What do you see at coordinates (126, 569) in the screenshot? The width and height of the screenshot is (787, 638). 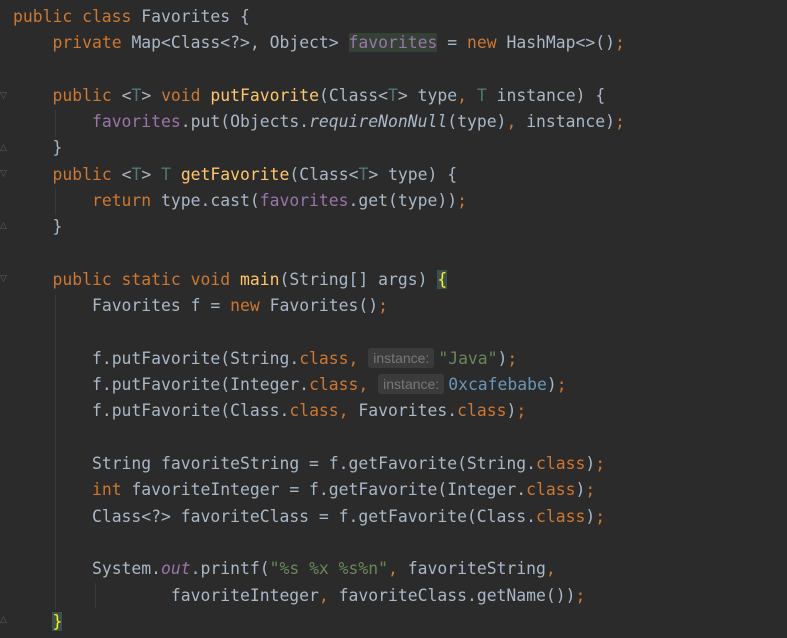 I see `code-token: System.` at bounding box center [126, 569].